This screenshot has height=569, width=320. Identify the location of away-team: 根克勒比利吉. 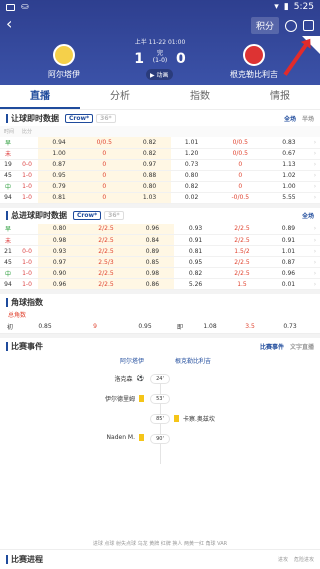
(254, 62).